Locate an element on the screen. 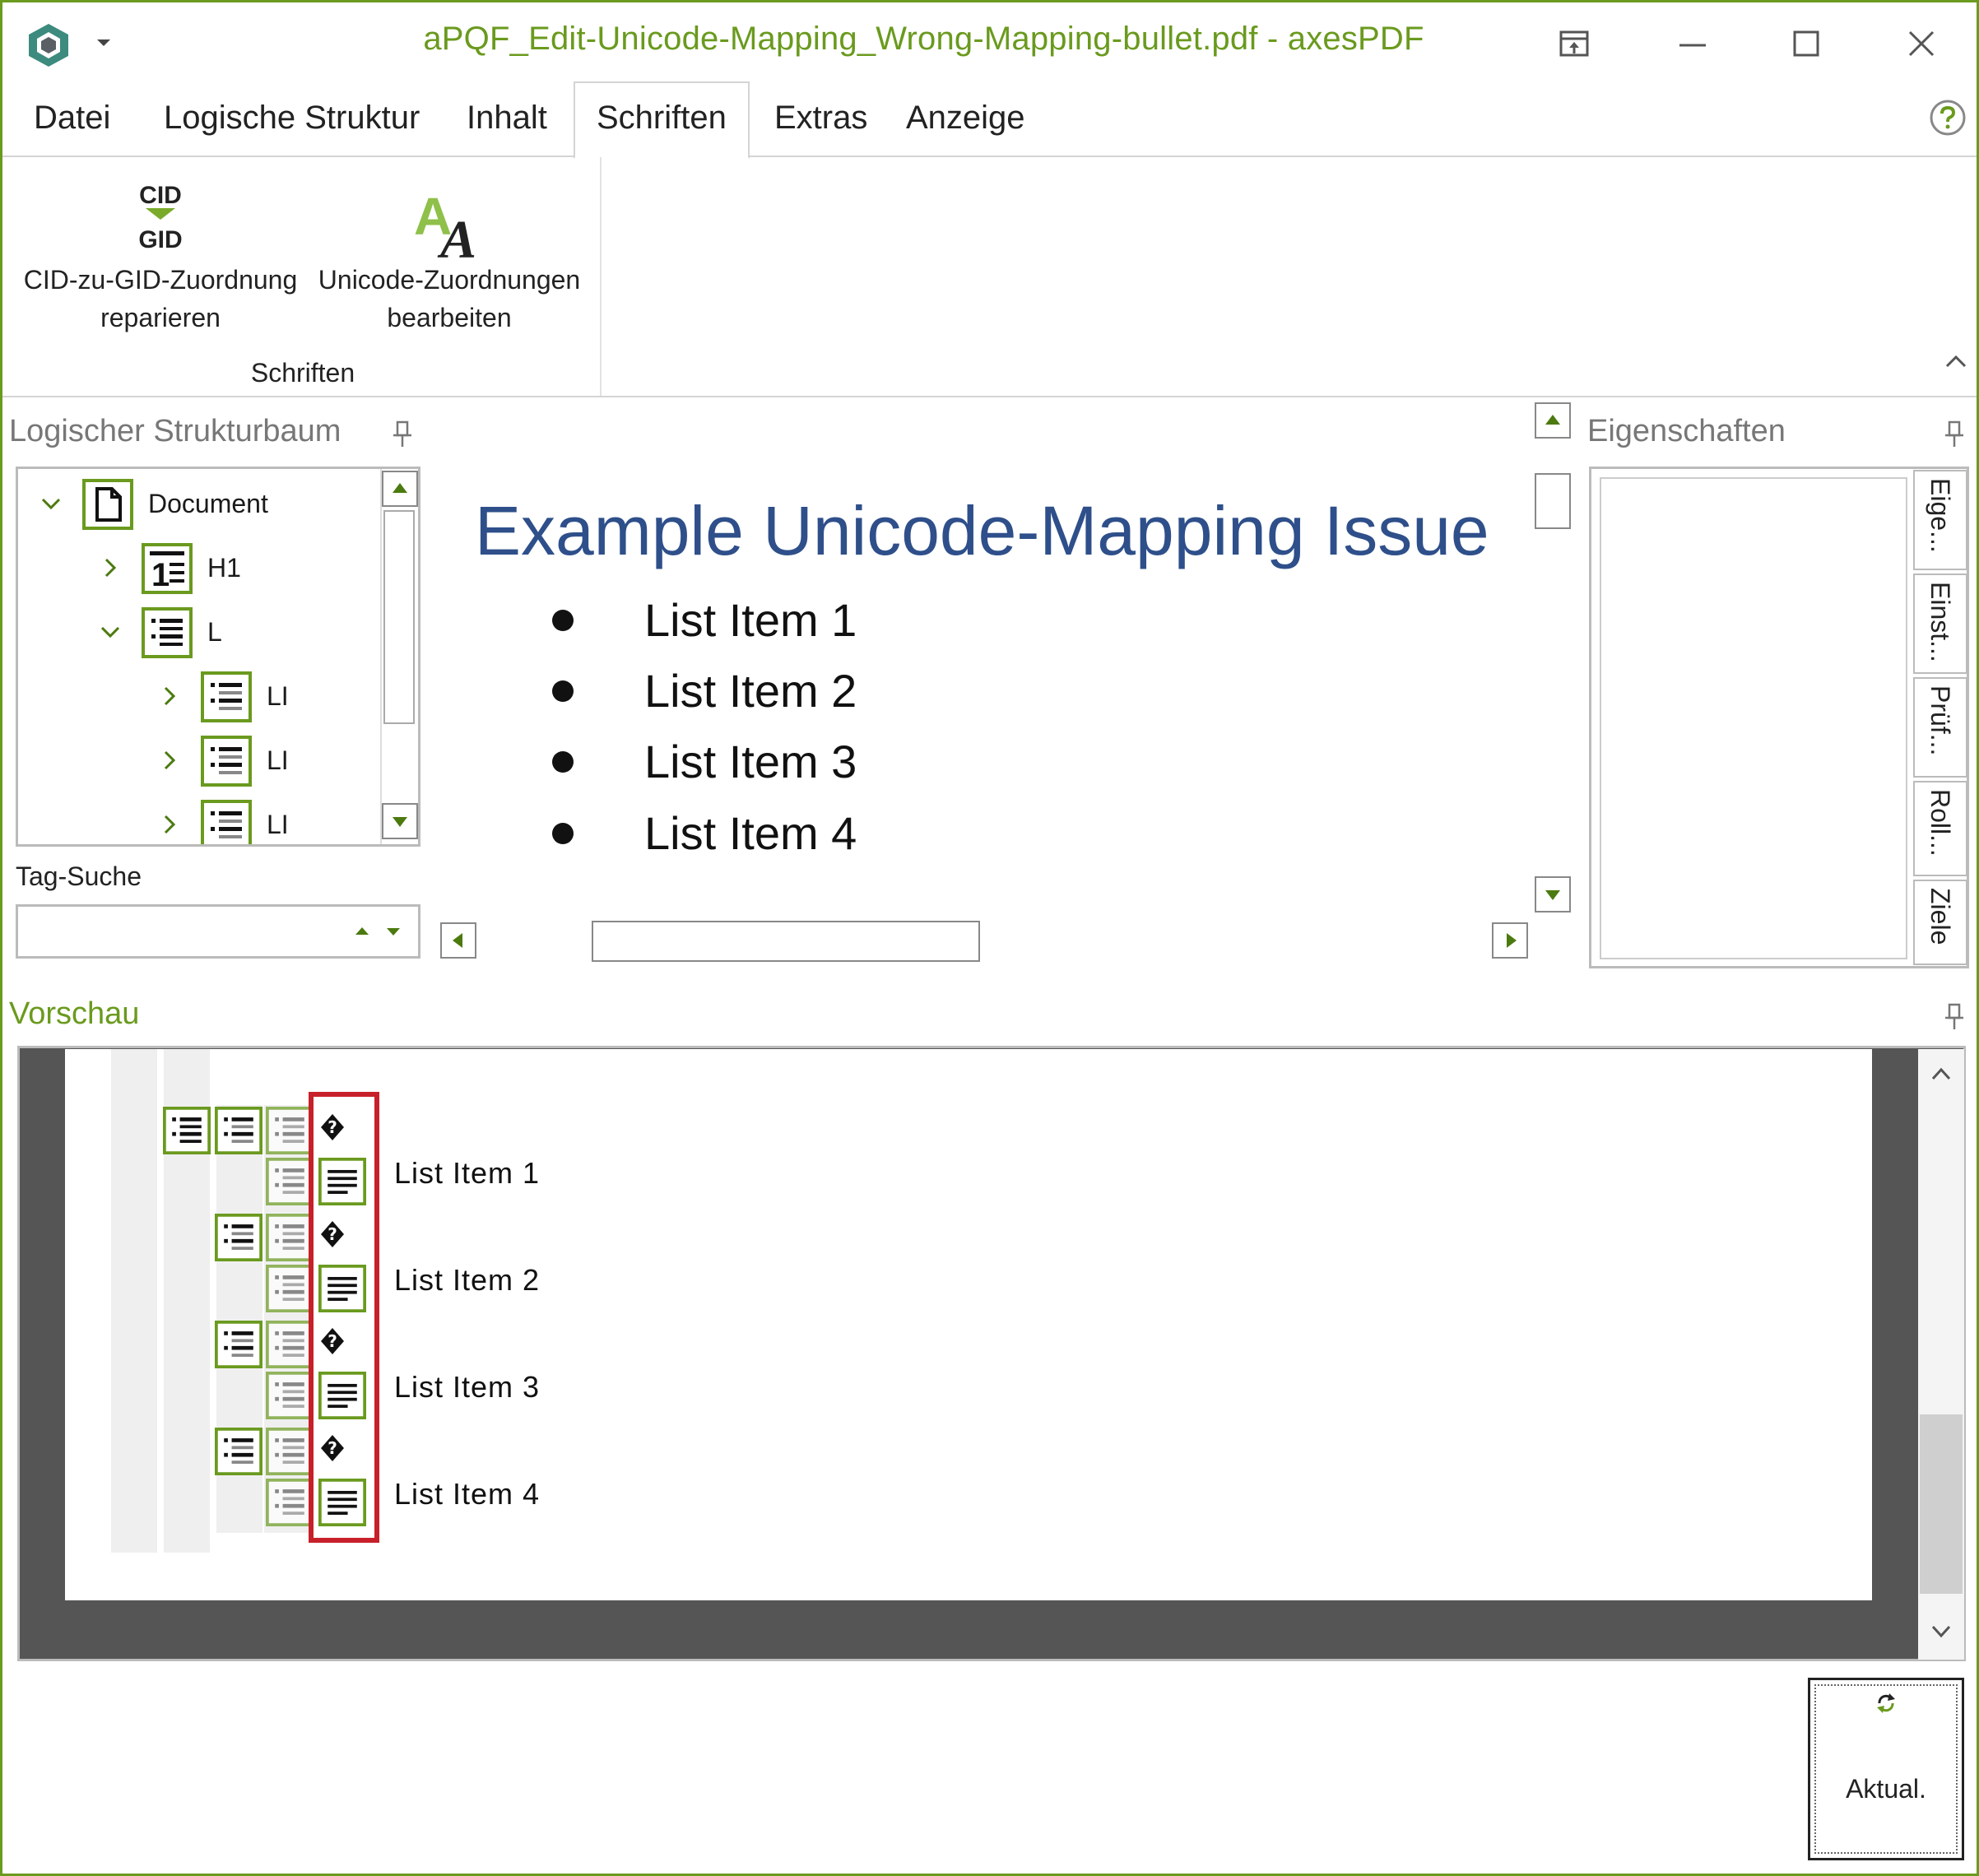 Image resolution: width=1979 pixels, height=1876 pixels. scroll-up-button is located at coordinates (400, 489).